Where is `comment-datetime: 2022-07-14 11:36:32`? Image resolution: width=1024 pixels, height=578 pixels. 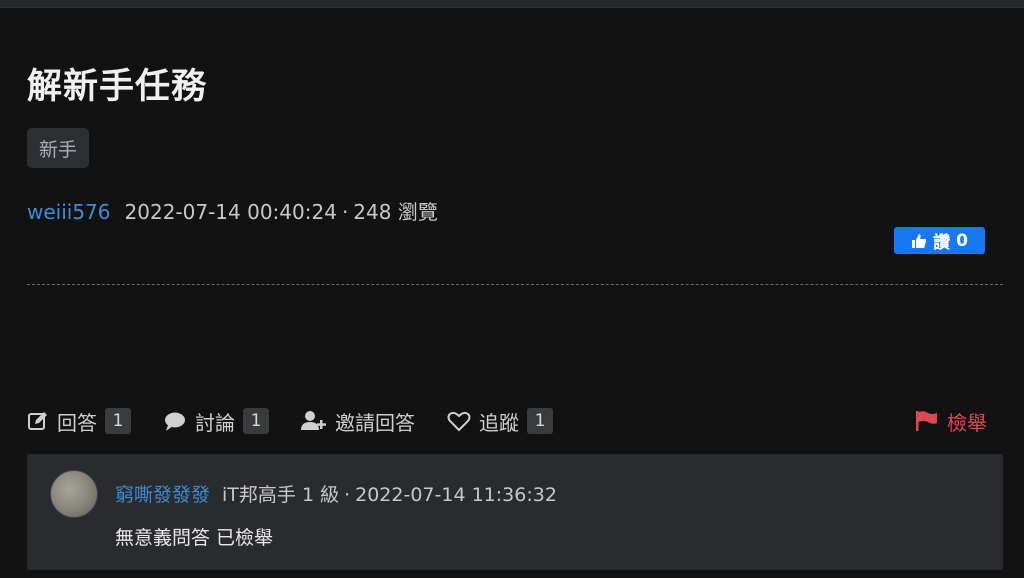 comment-datetime: 2022-07-14 11:36:32 is located at coordinates (456, 495).